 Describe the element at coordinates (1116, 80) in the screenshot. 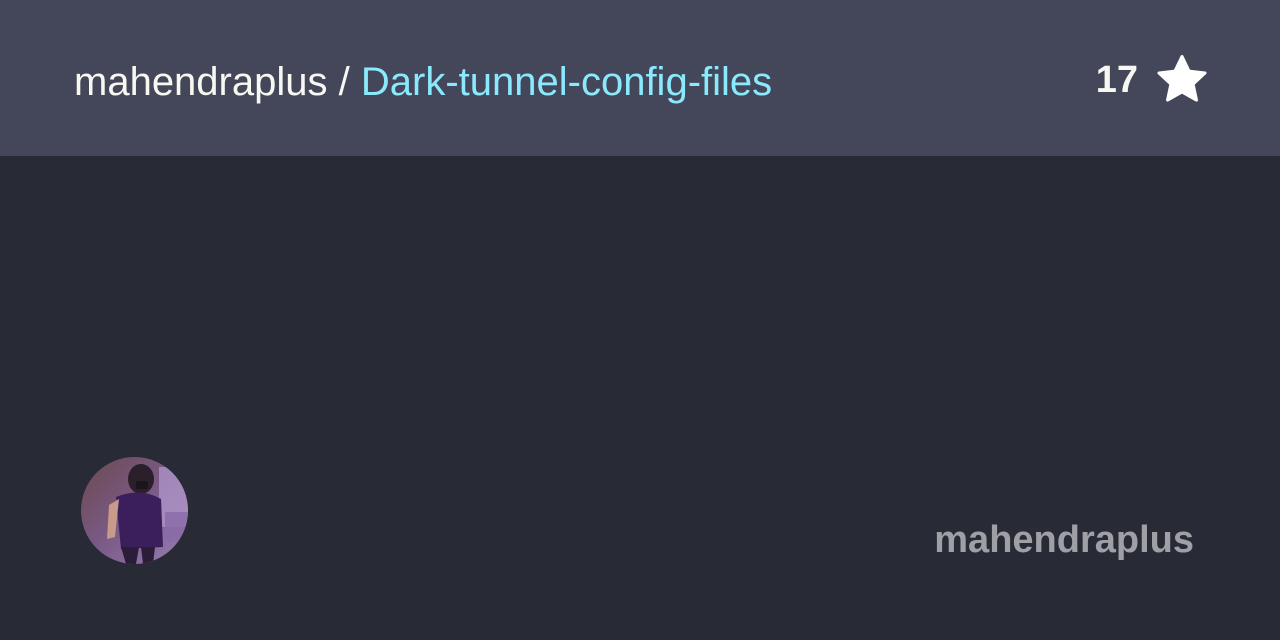

I see `star-count: 17` at that location.